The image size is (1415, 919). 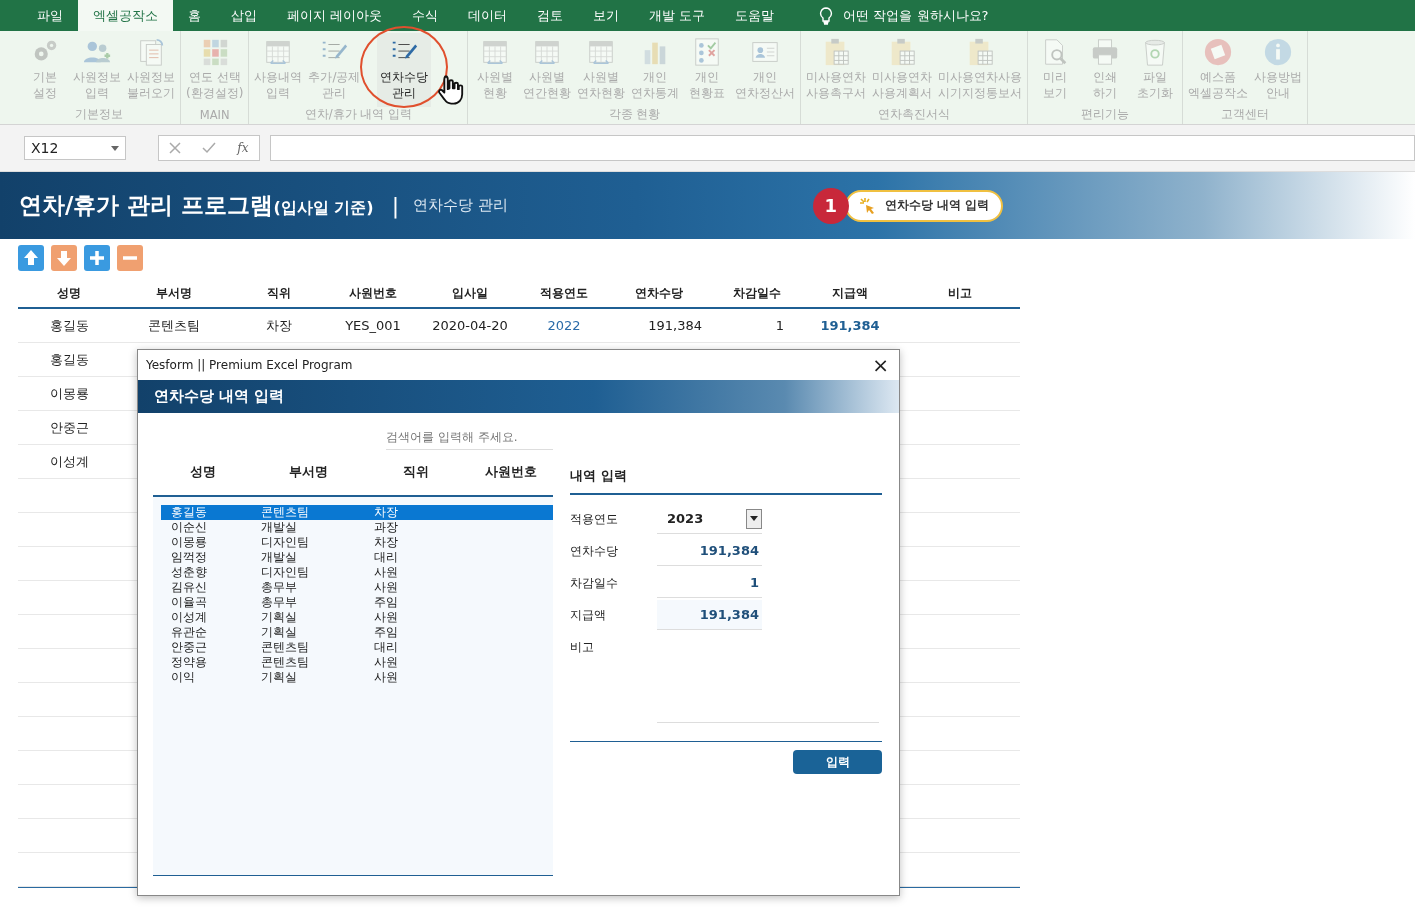 What do you see at coordinates (31, 258) in the screenshot?
I see `move-up-icon` at bounding box center [31, 258].